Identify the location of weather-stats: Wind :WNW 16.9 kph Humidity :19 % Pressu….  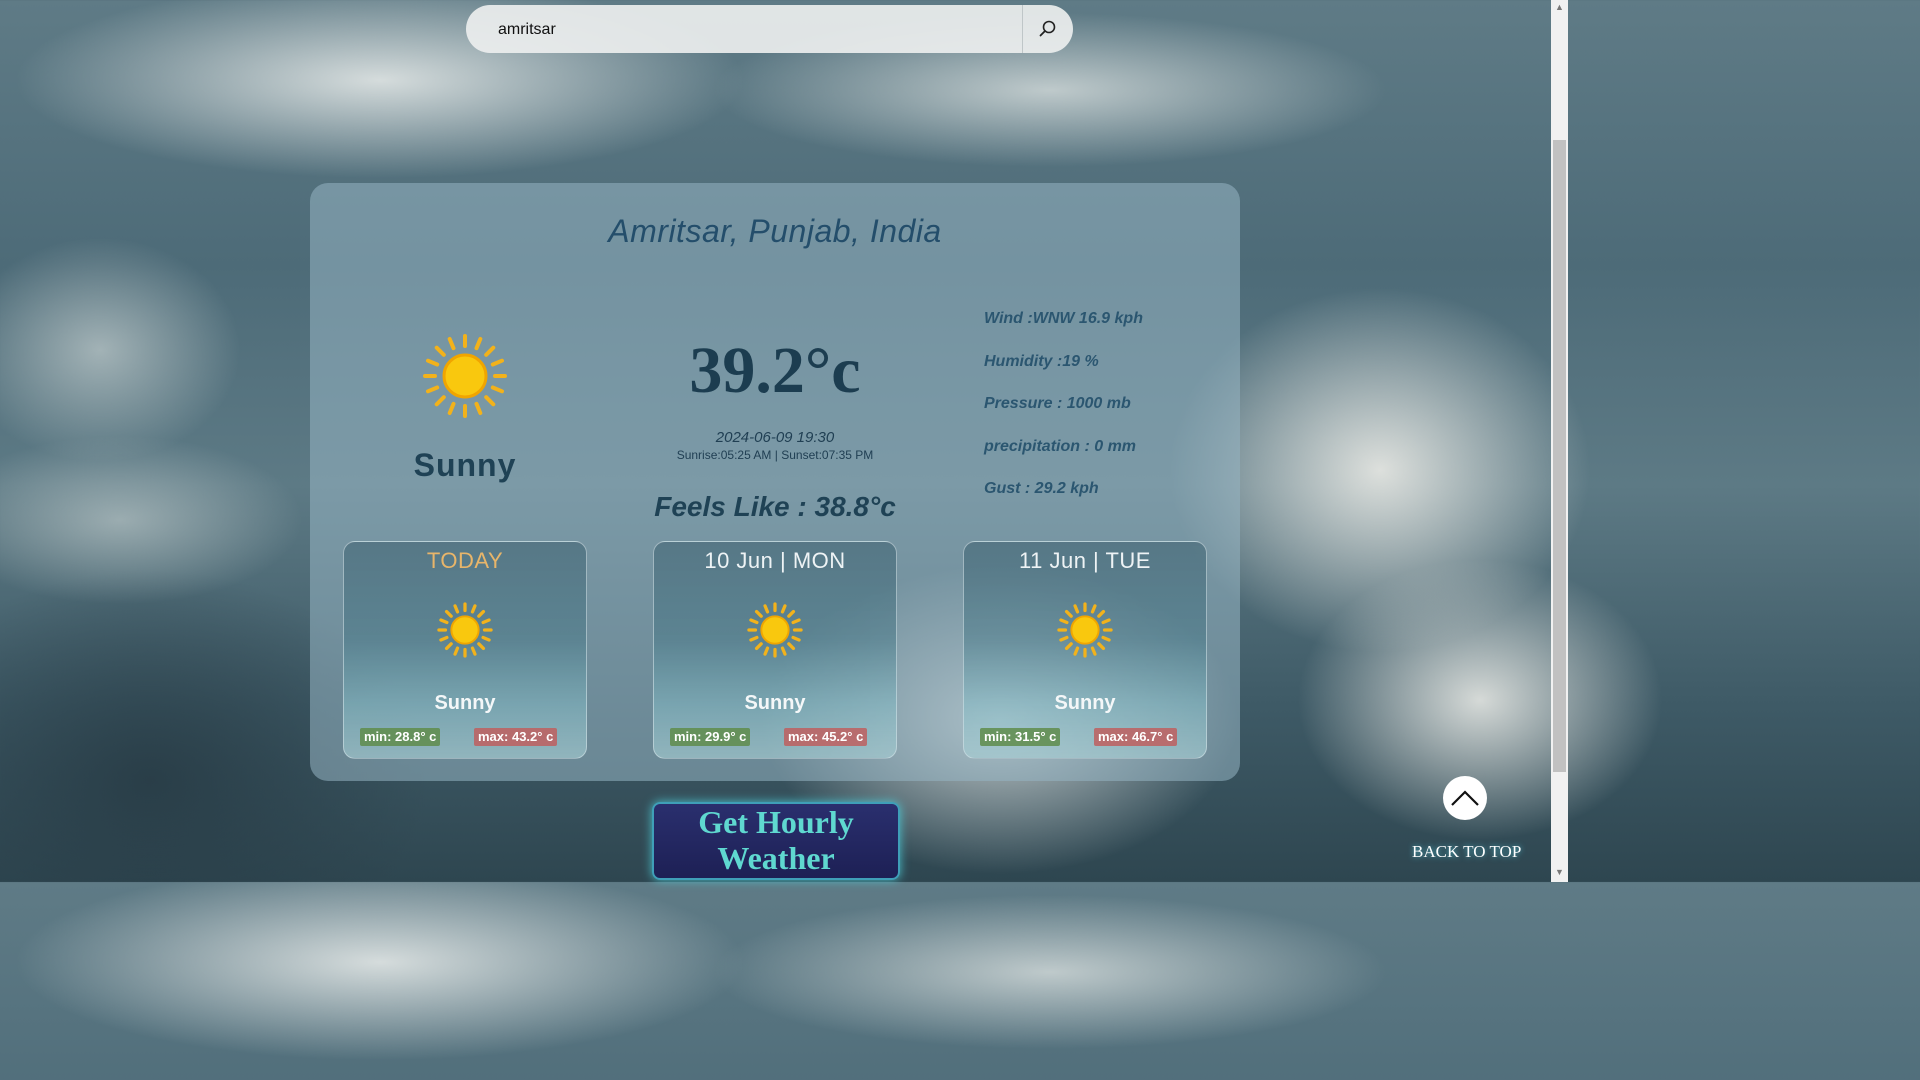
(1063, 415).